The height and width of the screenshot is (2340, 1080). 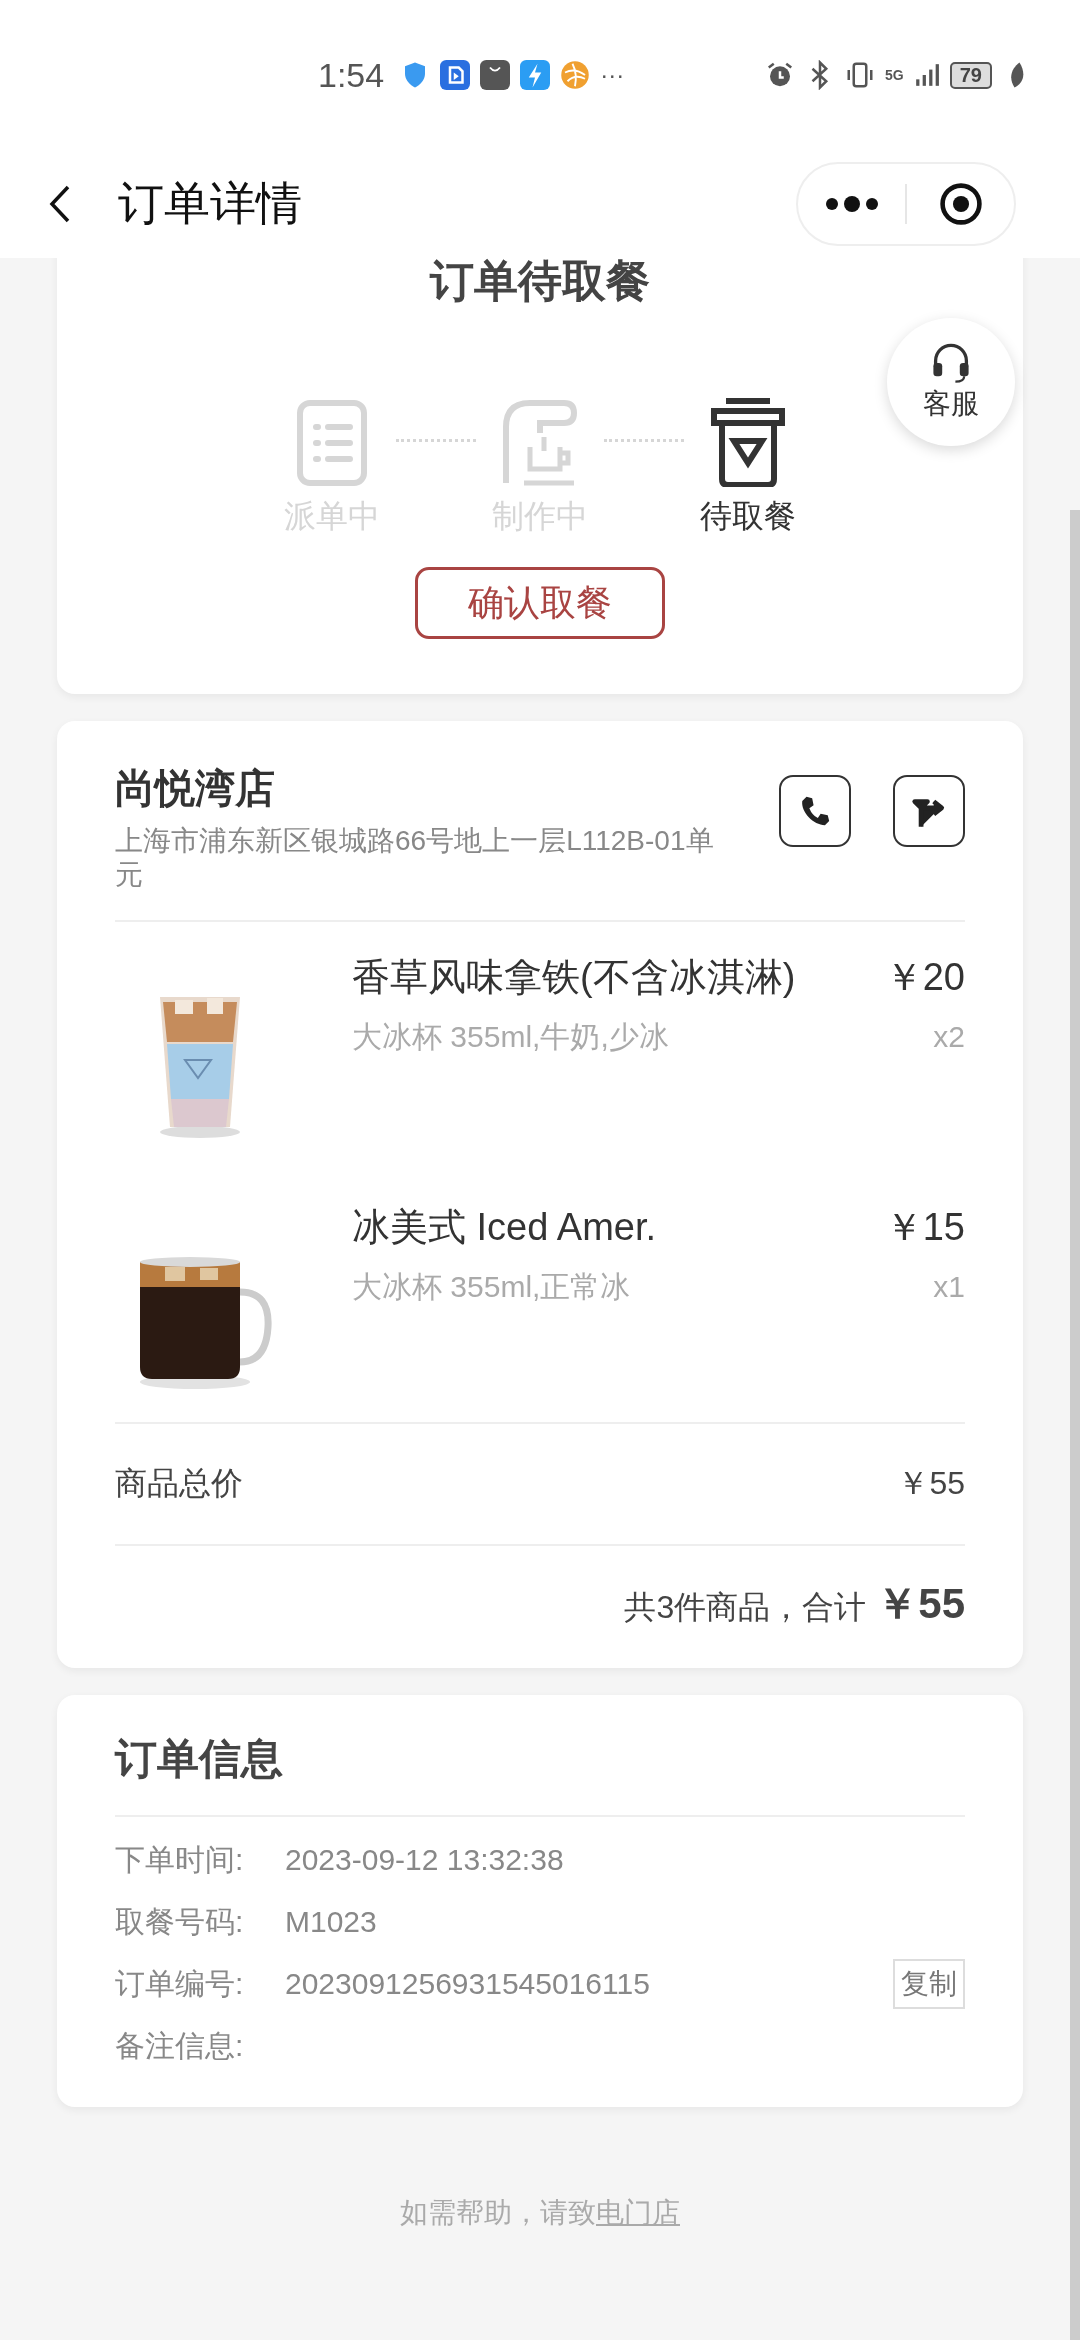 What do you see at coordinates (495, 75) in the screenshot?
I see `bag-icon` at bounding box center [495, 75].